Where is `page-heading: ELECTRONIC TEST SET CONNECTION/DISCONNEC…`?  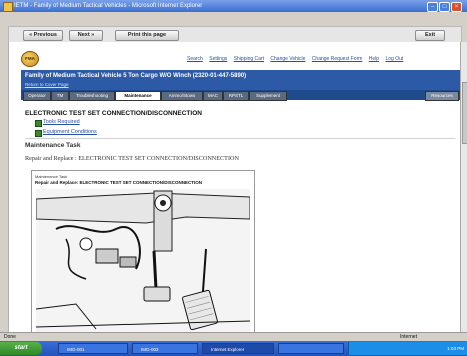
page-heading: ELECTRONIC TEST SET CONNECTION/DISCONNEC… is located at coordinates (113, 113).